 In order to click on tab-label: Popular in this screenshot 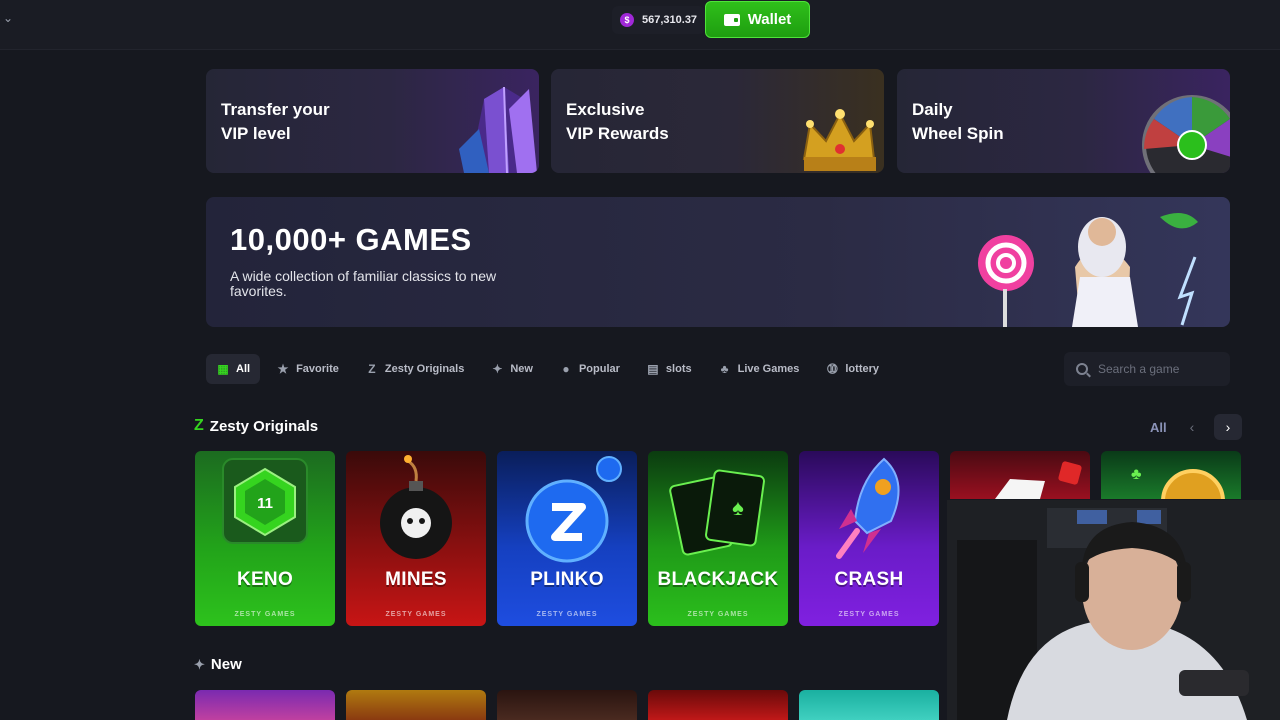, I will do `click(599, 369)`.